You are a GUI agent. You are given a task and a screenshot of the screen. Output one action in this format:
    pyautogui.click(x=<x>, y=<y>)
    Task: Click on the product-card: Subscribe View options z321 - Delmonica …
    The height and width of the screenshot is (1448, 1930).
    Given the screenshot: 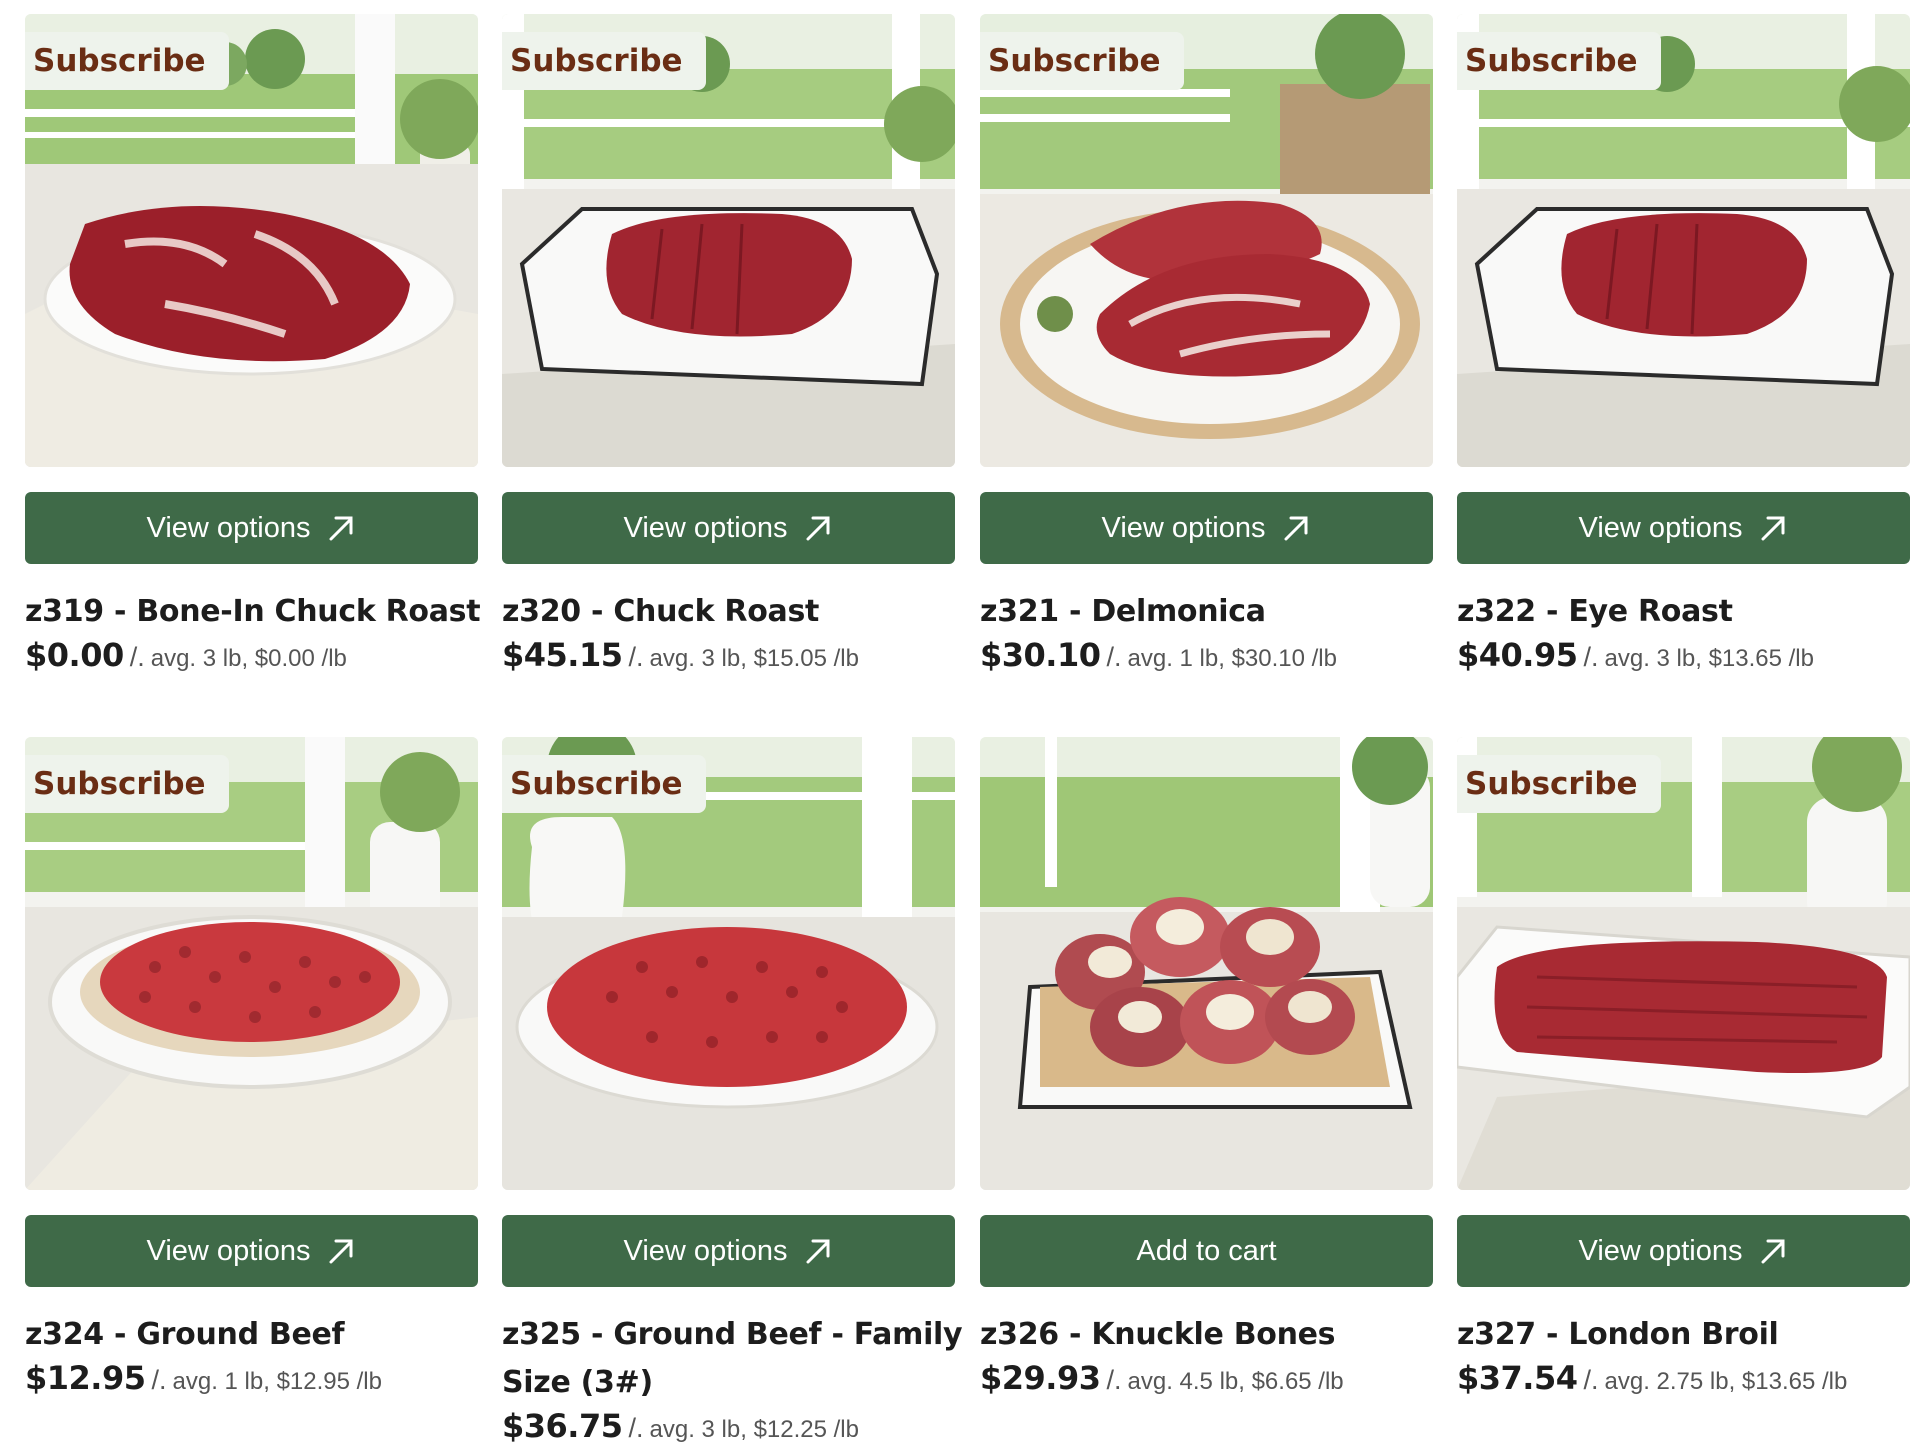 What is the action you would take?
    pyautogui.click(x=1206, y=344)
    